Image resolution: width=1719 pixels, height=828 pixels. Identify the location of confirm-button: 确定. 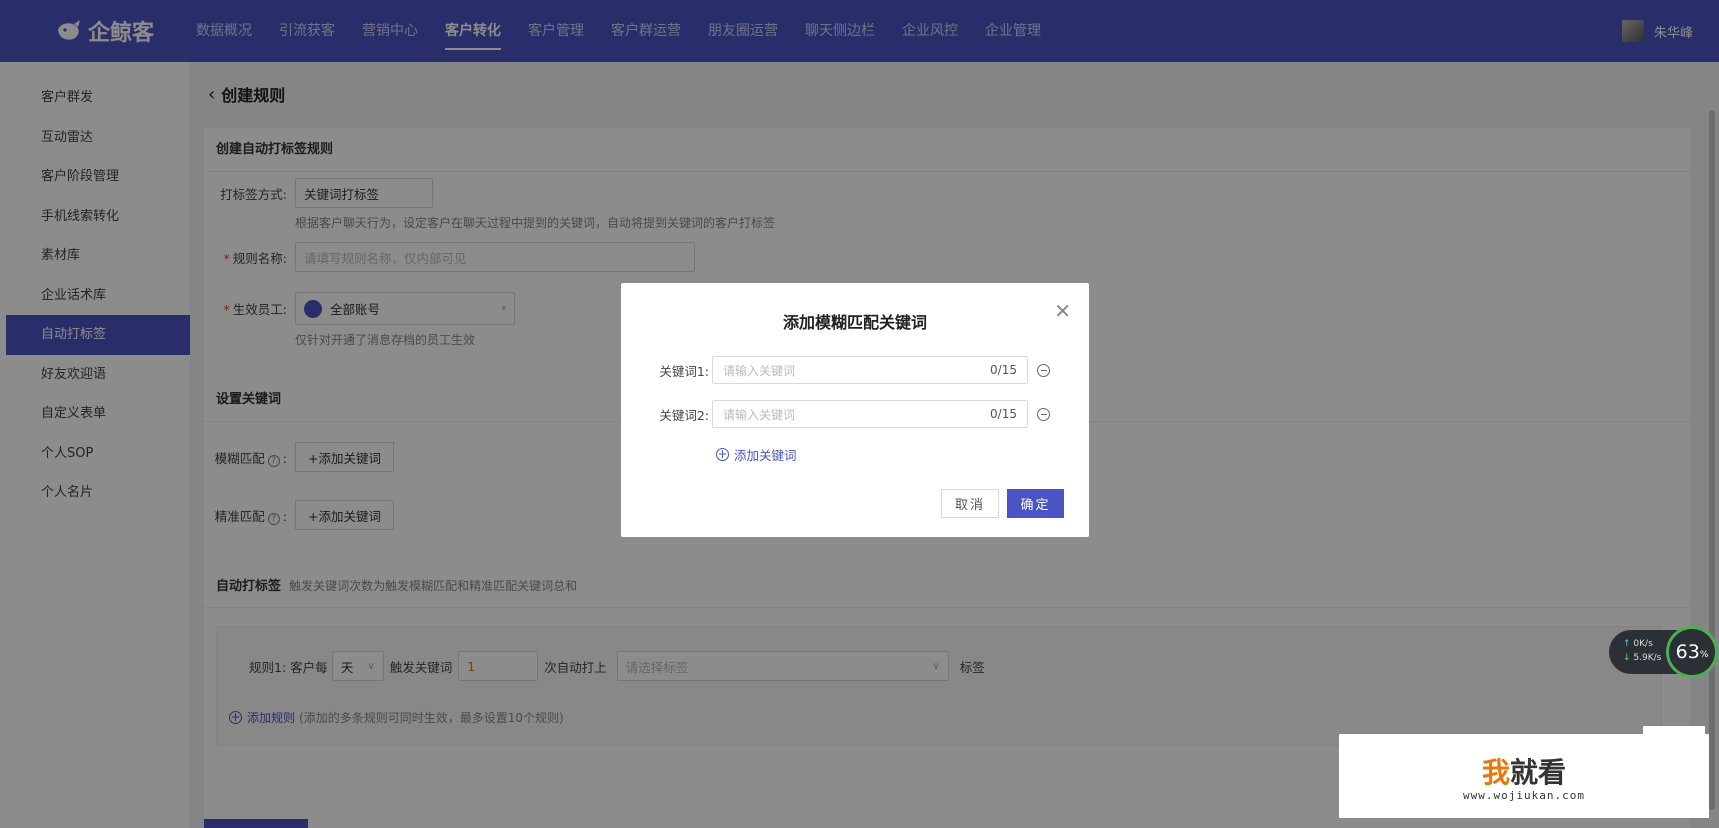
(1035, 503).